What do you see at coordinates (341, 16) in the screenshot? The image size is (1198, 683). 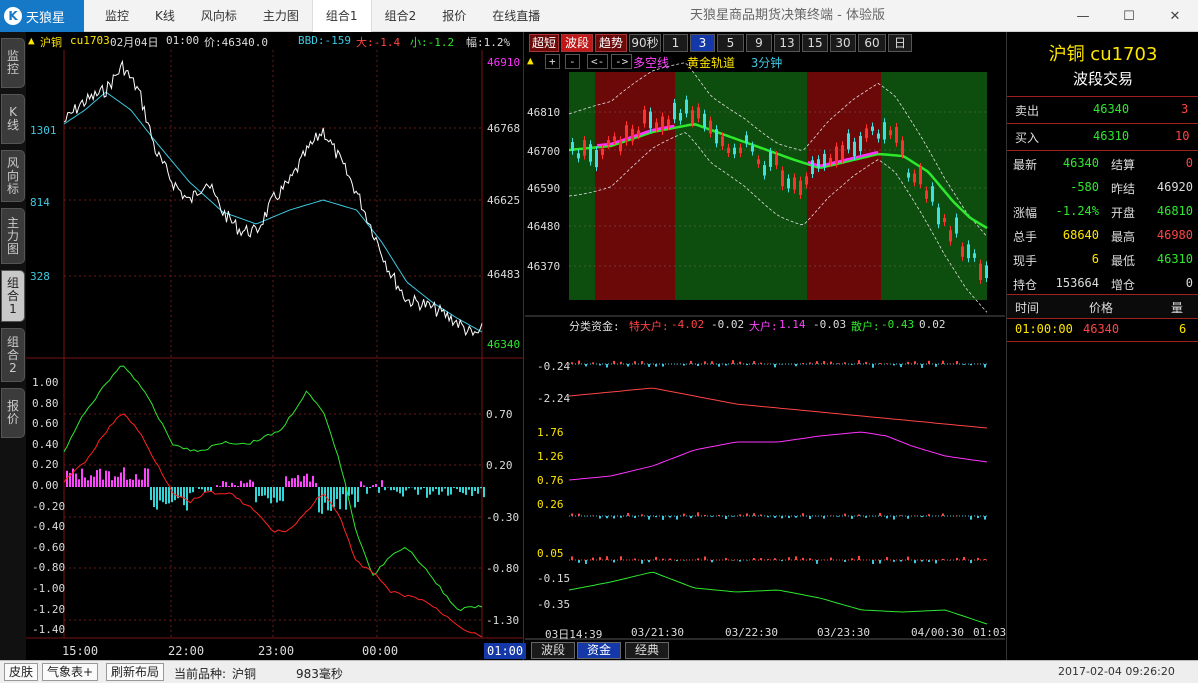 I see `menu-item-4: 组合1` at bounding box center [341, 16].